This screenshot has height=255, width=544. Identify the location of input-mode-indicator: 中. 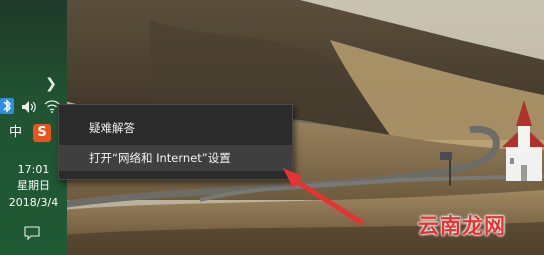
(15, 133).